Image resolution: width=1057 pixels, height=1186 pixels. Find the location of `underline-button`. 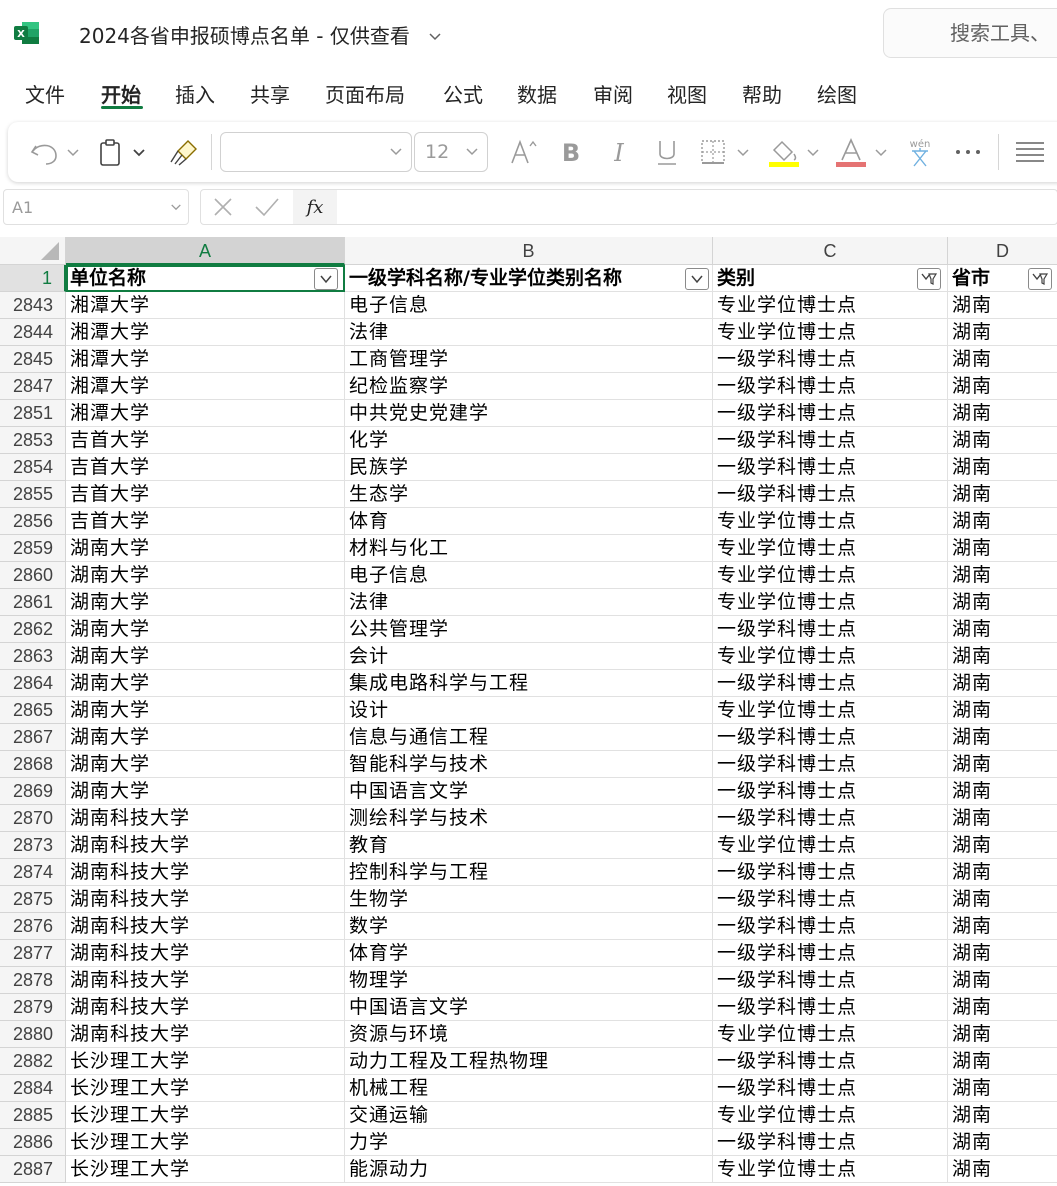

underline-button is located at coordinates (667, 152).